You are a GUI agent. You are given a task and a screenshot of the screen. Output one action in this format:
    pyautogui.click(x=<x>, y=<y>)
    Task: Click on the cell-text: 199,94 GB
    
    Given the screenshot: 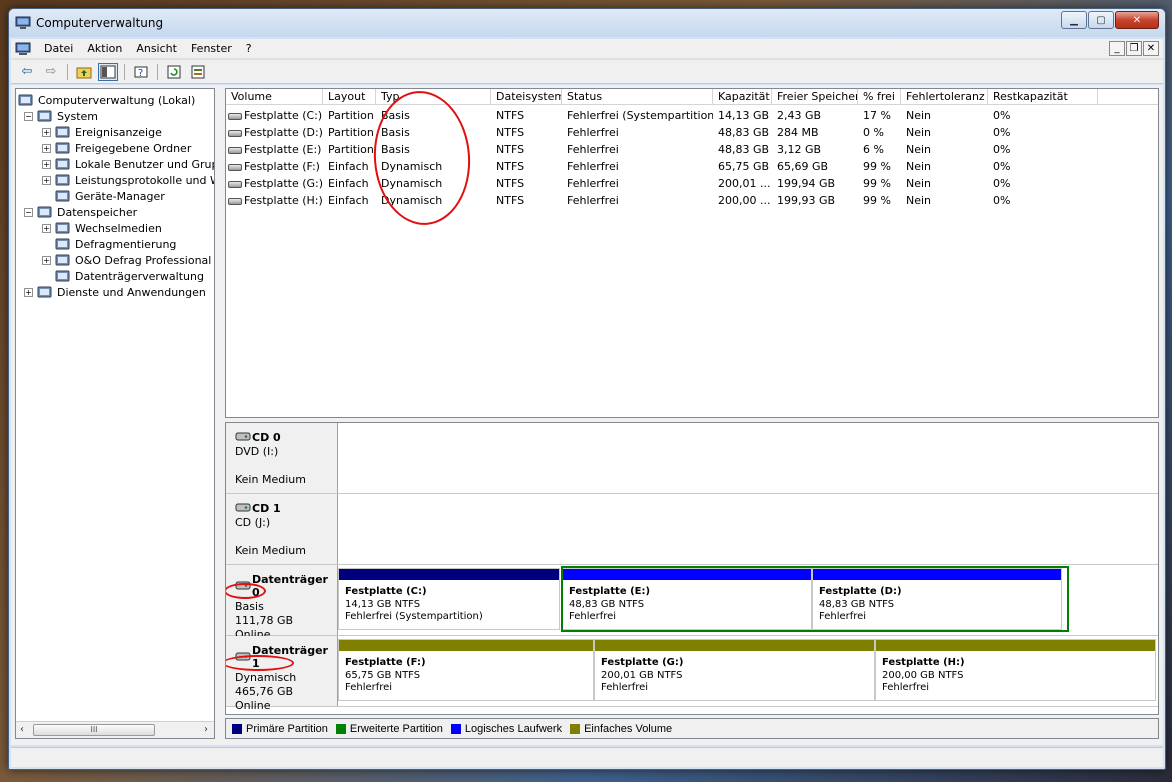 What is the action you would take?
    pyautogui.click(x=806, y=183)
    